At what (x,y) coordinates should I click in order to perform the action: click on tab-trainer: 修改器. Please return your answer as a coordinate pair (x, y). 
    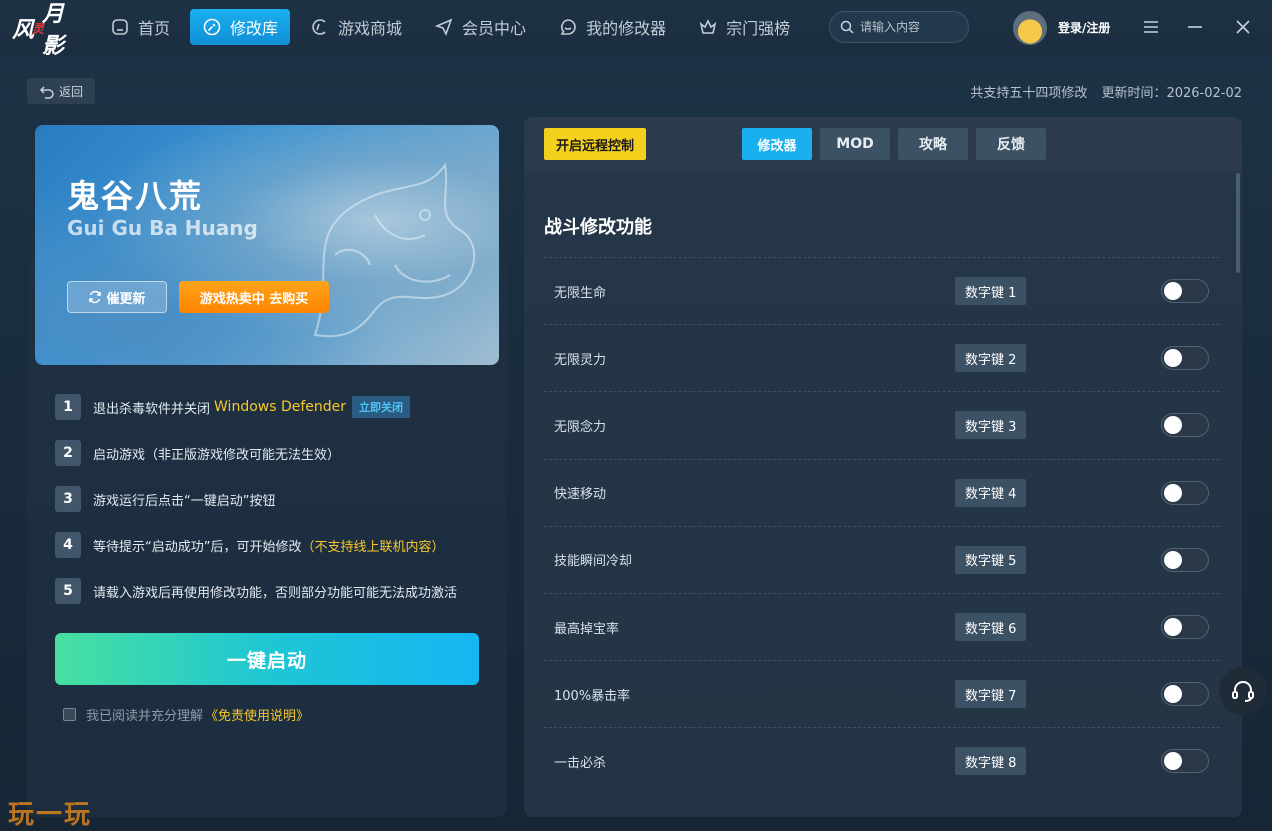
    Looking at the image, I should click on (777, 144).